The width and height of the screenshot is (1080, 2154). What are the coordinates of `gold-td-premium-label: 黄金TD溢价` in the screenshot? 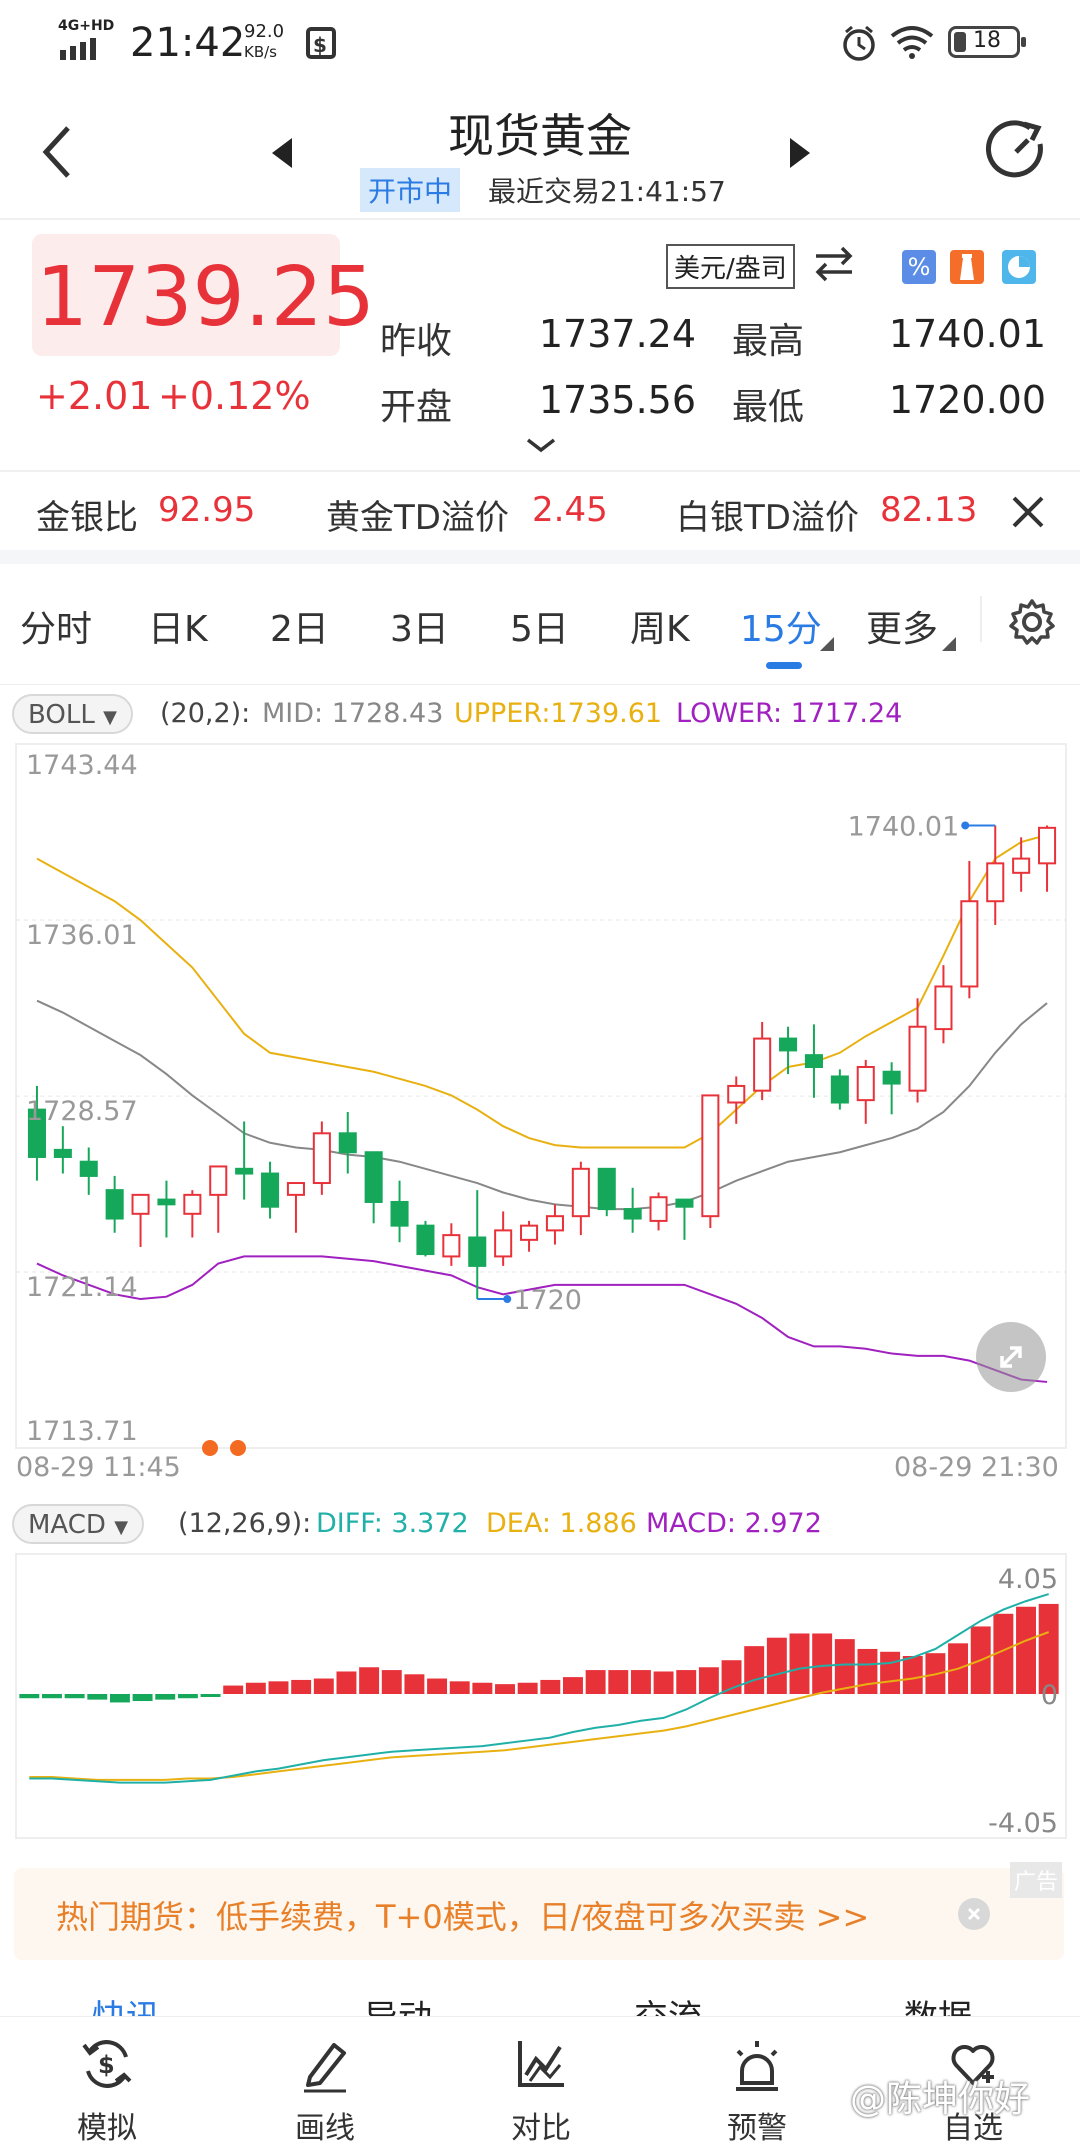 It's located at (417, 518).